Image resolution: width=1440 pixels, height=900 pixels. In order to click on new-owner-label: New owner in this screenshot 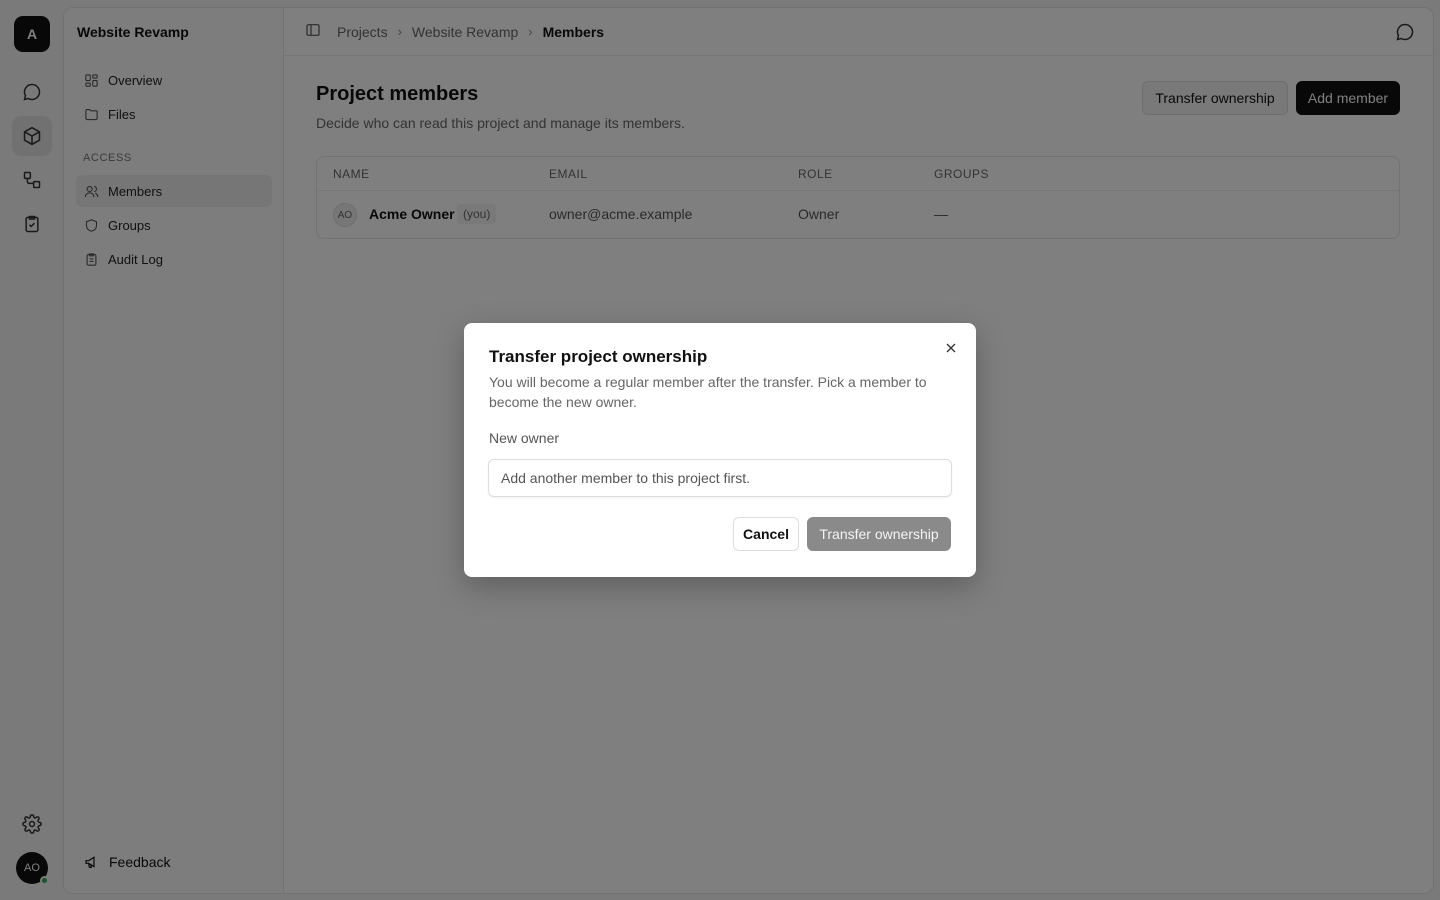, I will do `click(524, 438)`.